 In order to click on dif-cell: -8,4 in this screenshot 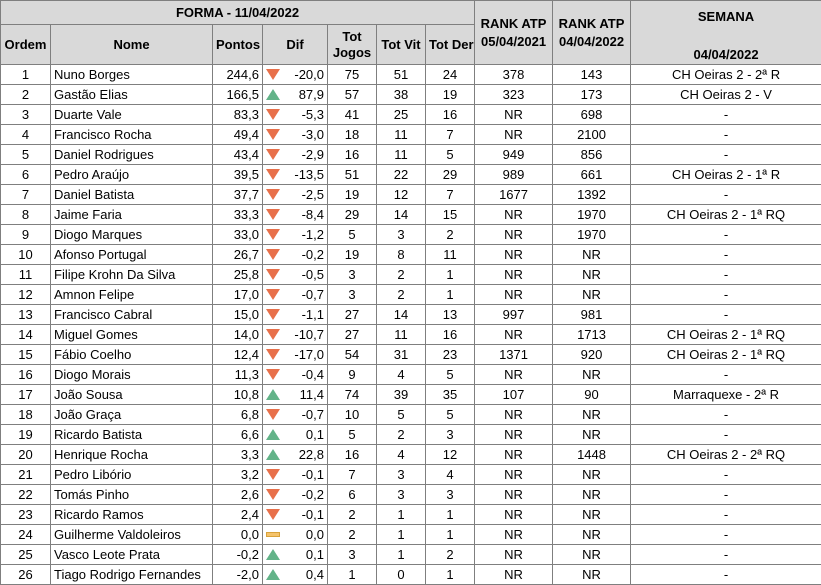, I will do `click(295, 215)`.